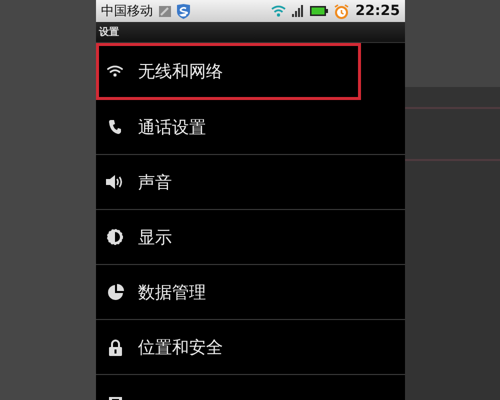 The image size is (500, 400). I want to click on settings-label: 声音, so click(155, 183).